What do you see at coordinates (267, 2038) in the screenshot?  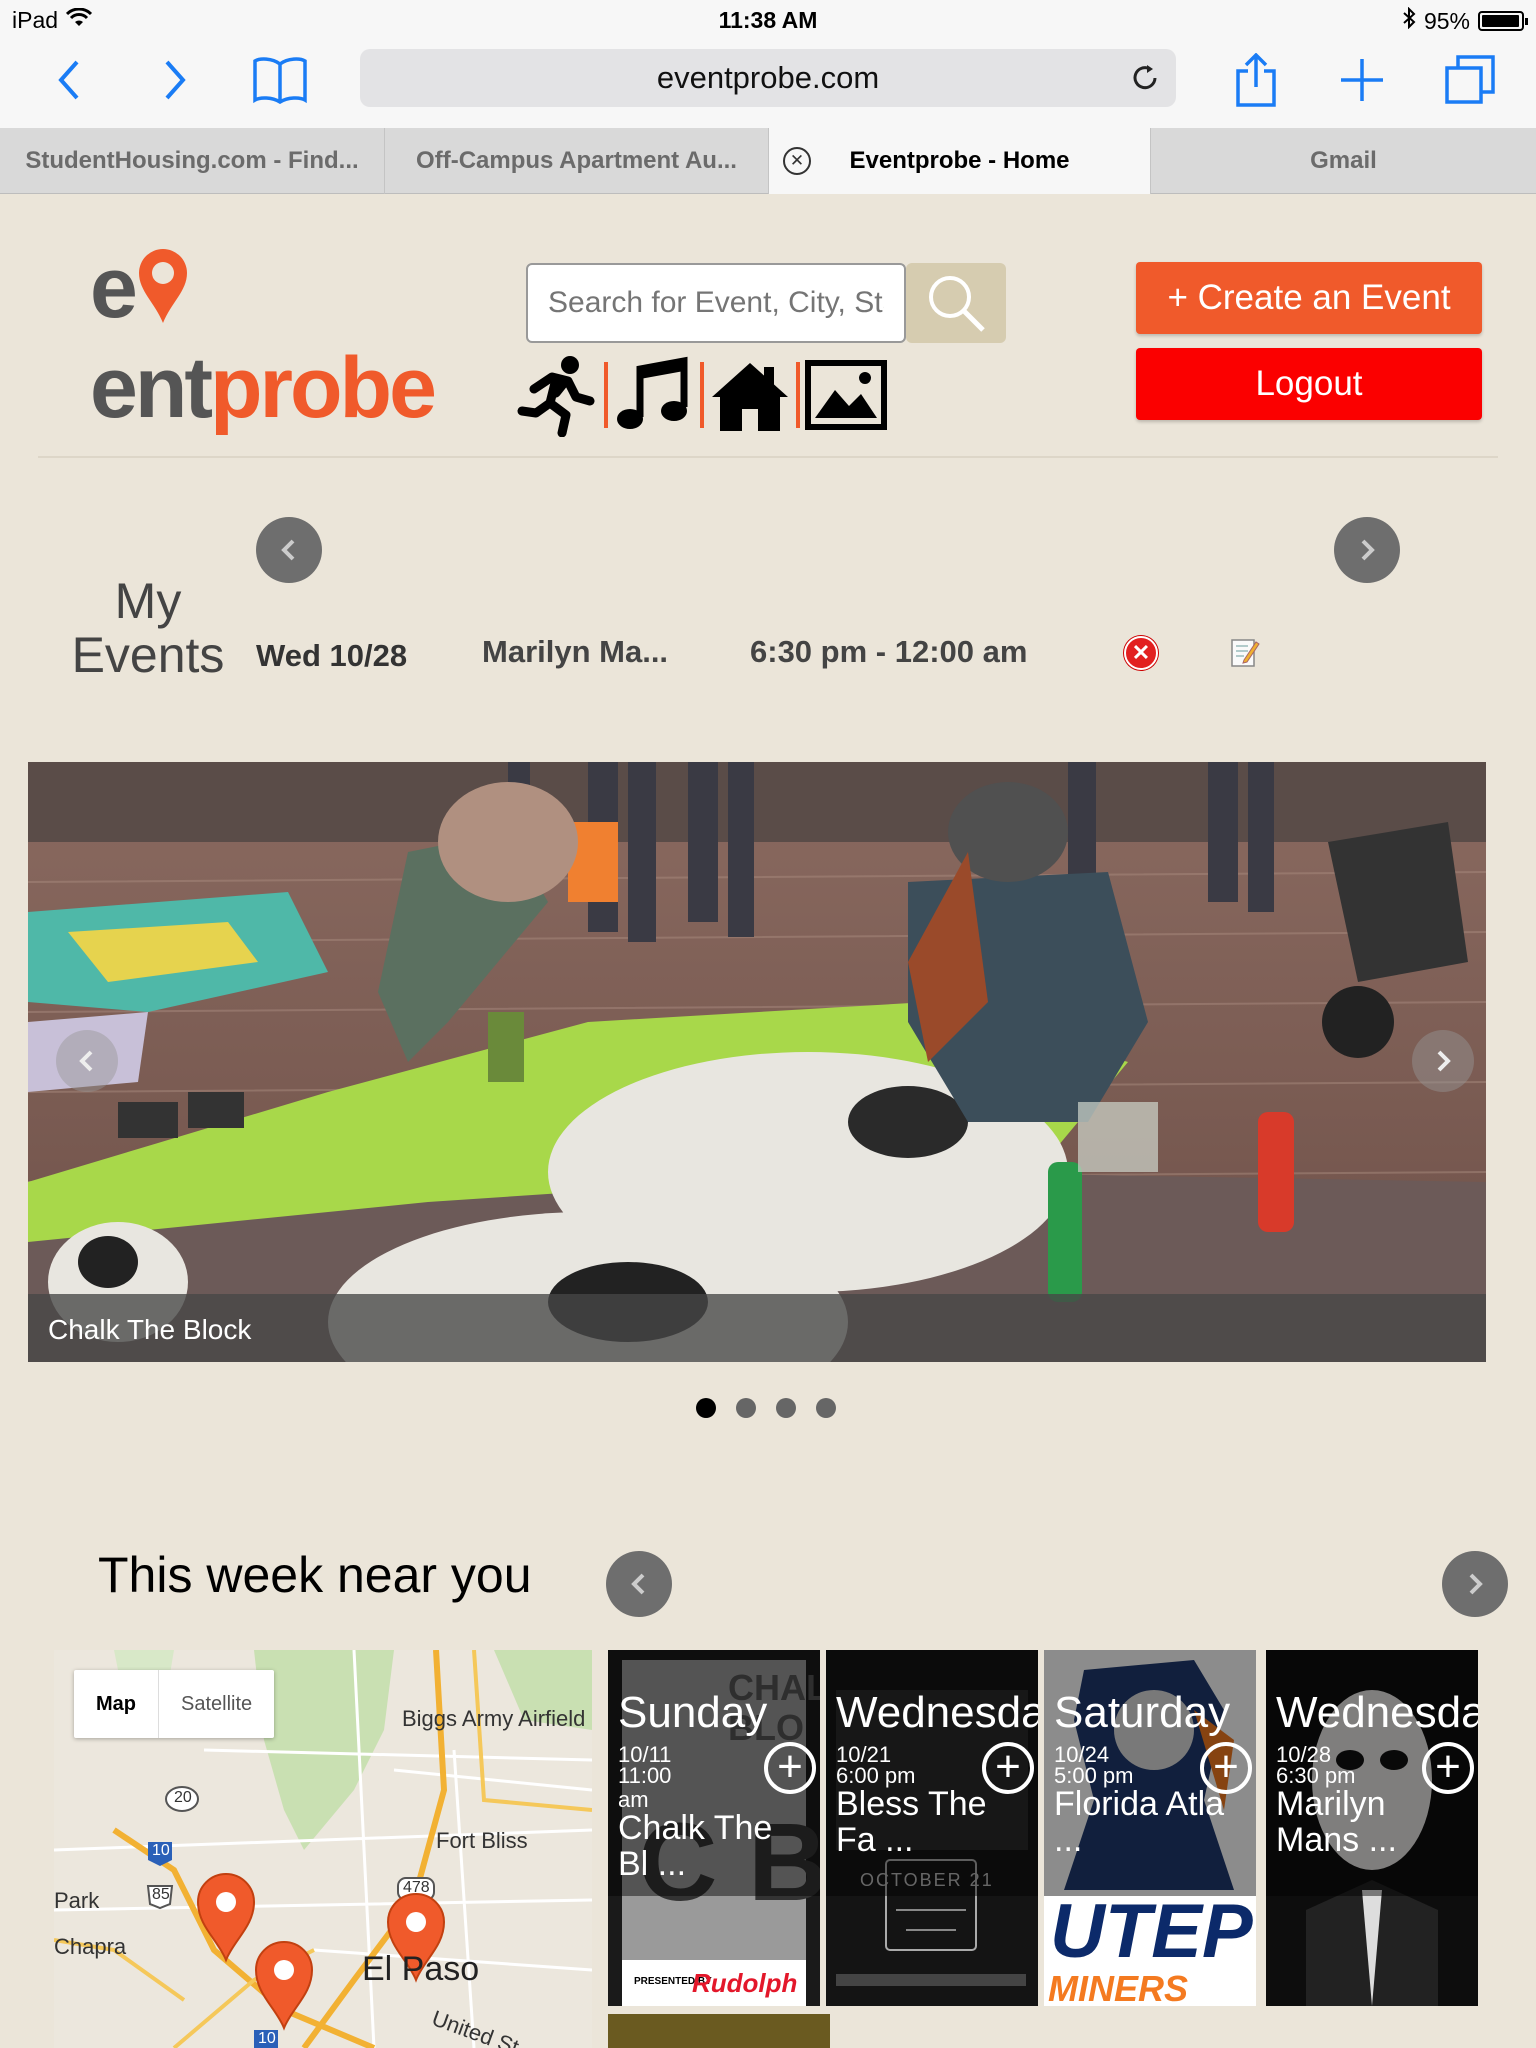 I see `map-route-10b: 10` at bounding box center [267, 2038].